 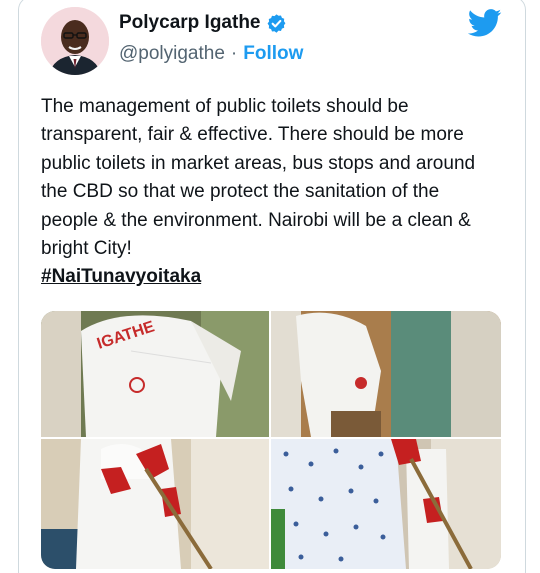 I want to click on photo-coat-back: IGATHE, so click(x=155, y=374).